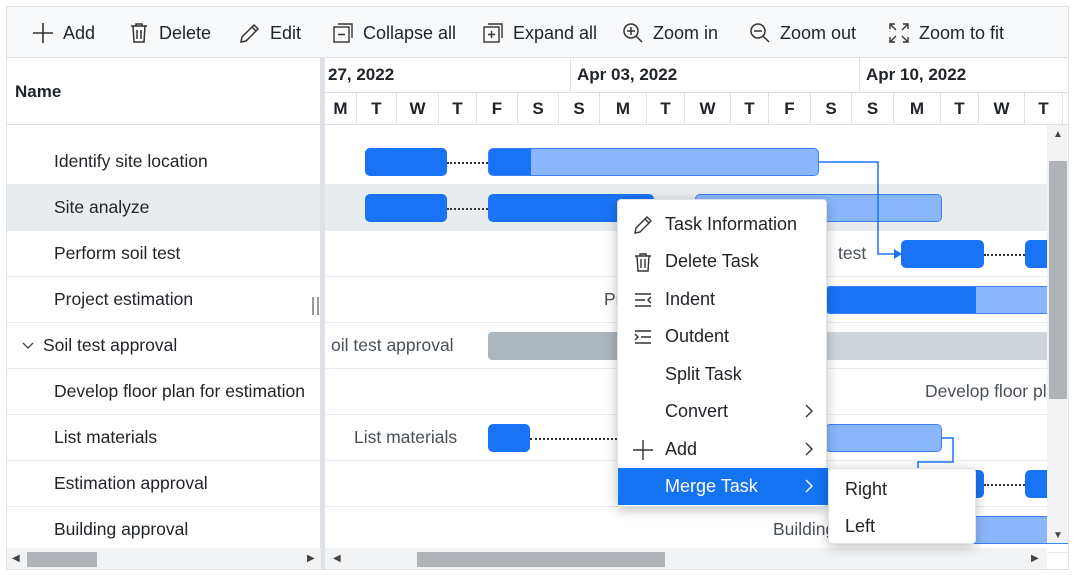  I want to click on day-label: M, so click(917, 109).